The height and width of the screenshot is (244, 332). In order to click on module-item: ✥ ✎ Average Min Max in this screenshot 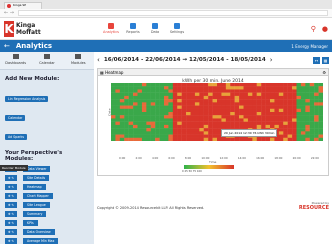, I will do `click(47, 240)`.